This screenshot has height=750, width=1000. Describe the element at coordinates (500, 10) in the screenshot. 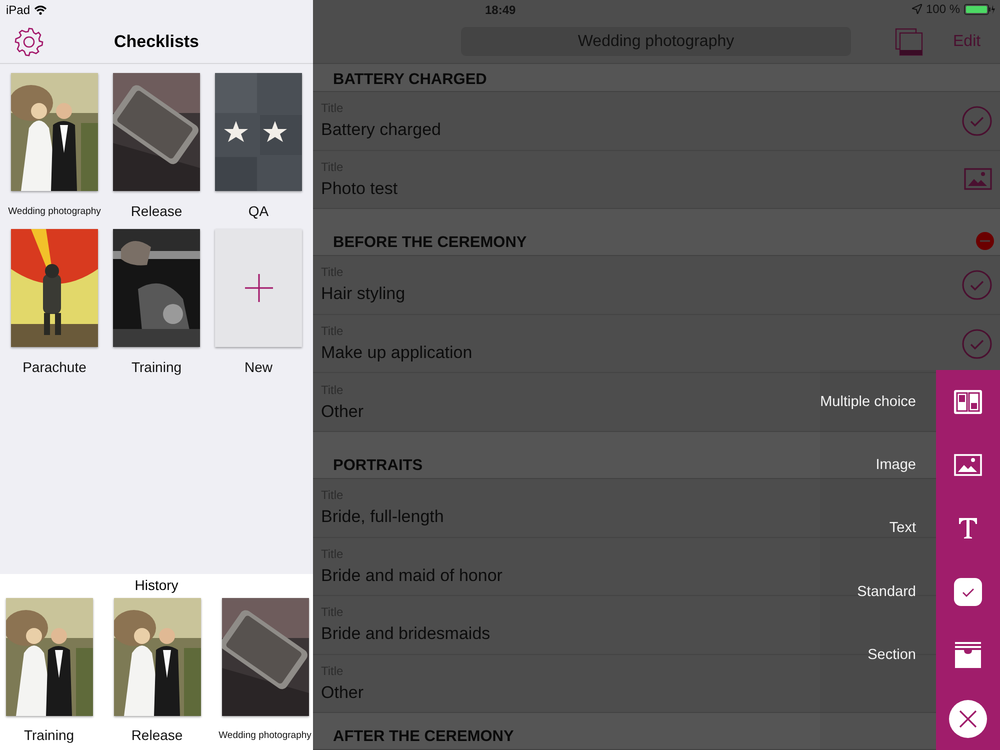

I see `status-time: 18:49` at that location.